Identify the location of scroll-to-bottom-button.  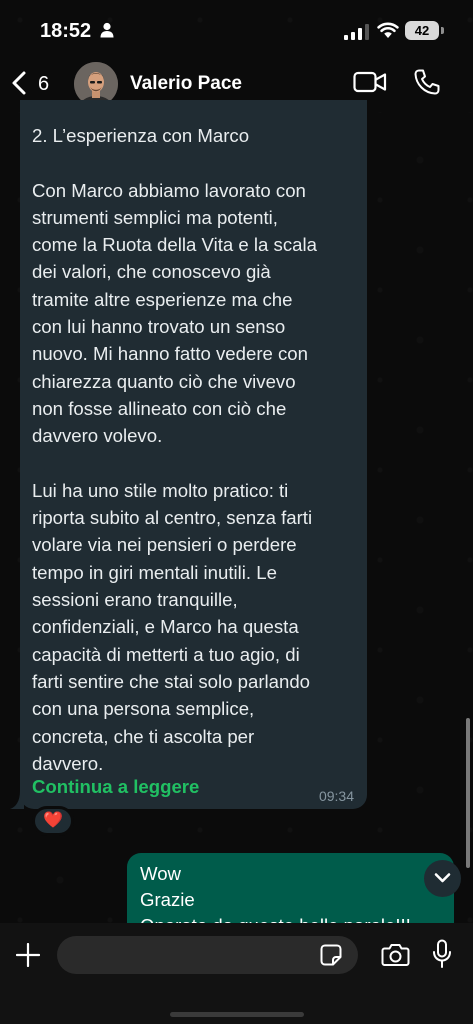
(442, 878).